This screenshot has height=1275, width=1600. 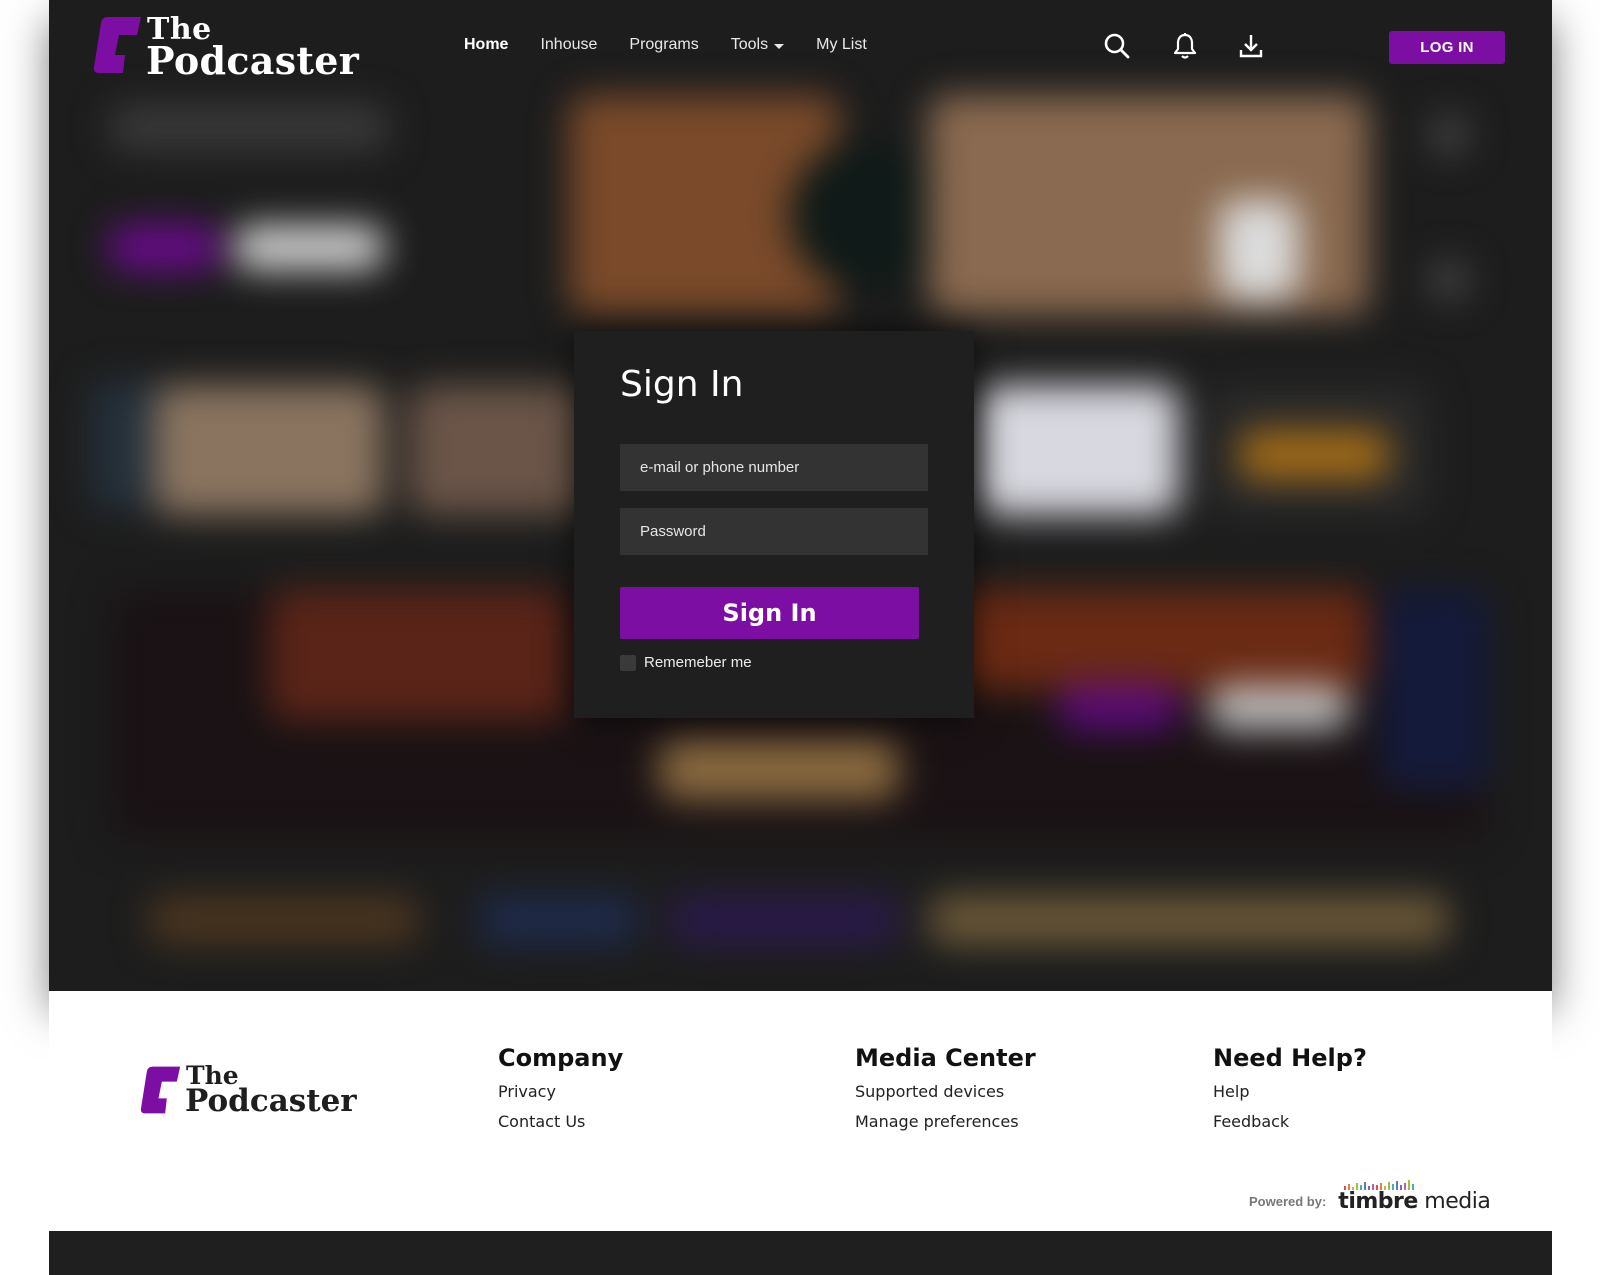 I want to click on email-input, so click(x=774, y=467).